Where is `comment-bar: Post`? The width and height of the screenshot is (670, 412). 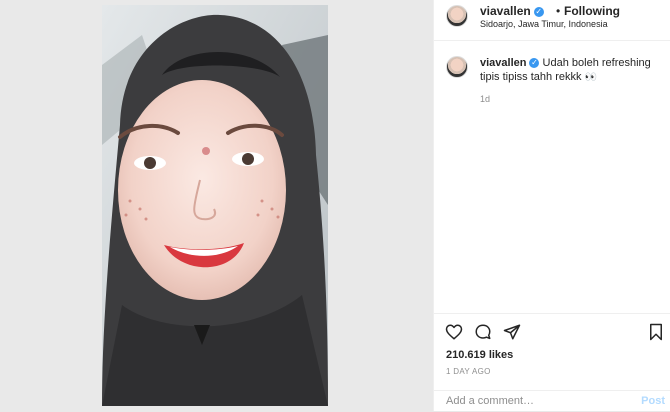 comment-bar: Post is located at coordinates (552, 401).